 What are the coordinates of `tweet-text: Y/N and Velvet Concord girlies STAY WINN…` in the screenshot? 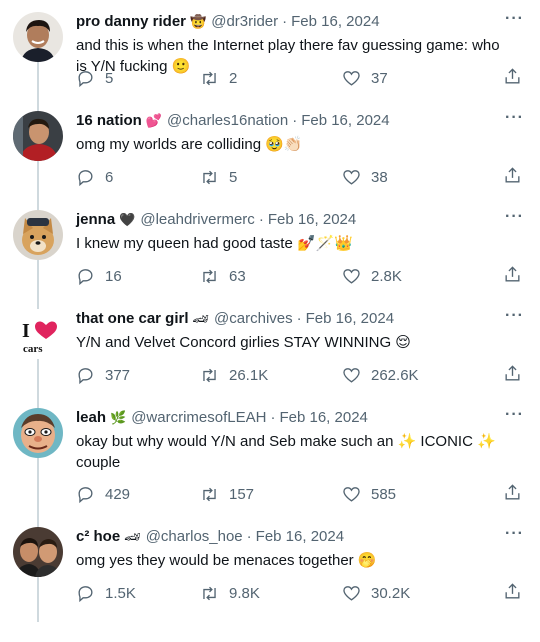 It's located at (243, 342).